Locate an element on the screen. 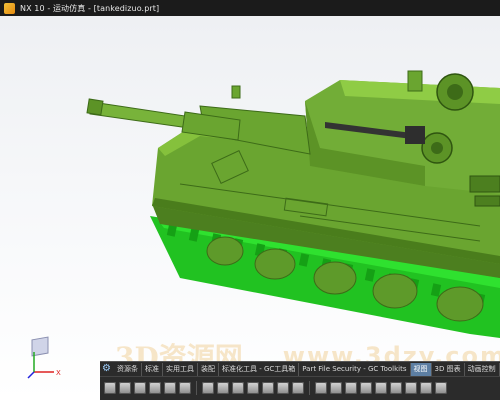 This screenshot has height=400, width=500. gear-icon: ⚙ is located at coordinates (106, 369).